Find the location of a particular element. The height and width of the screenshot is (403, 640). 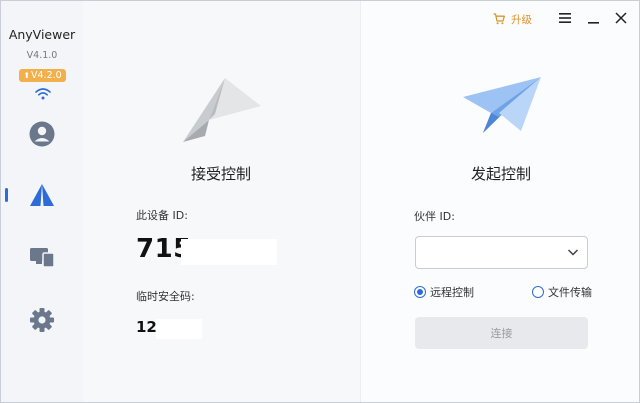

paper-plane-gray-icon is located at coordinates (222, 110).